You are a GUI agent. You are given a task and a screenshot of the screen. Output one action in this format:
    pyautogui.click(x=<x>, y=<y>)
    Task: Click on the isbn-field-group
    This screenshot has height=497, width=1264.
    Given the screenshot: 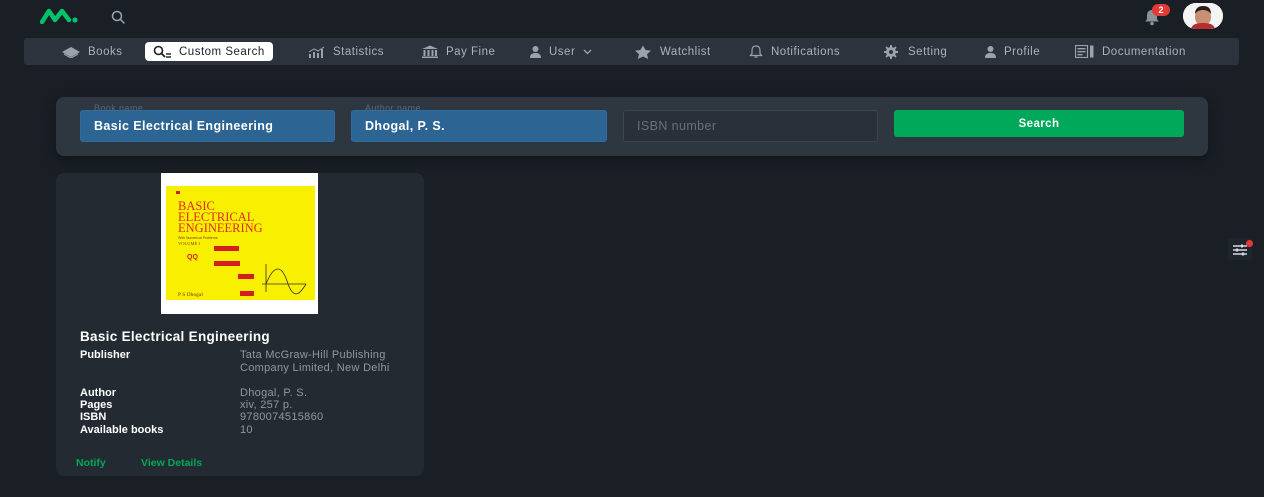 What is the action you would take?
    pyautogui.click(x=750, y=126)
    